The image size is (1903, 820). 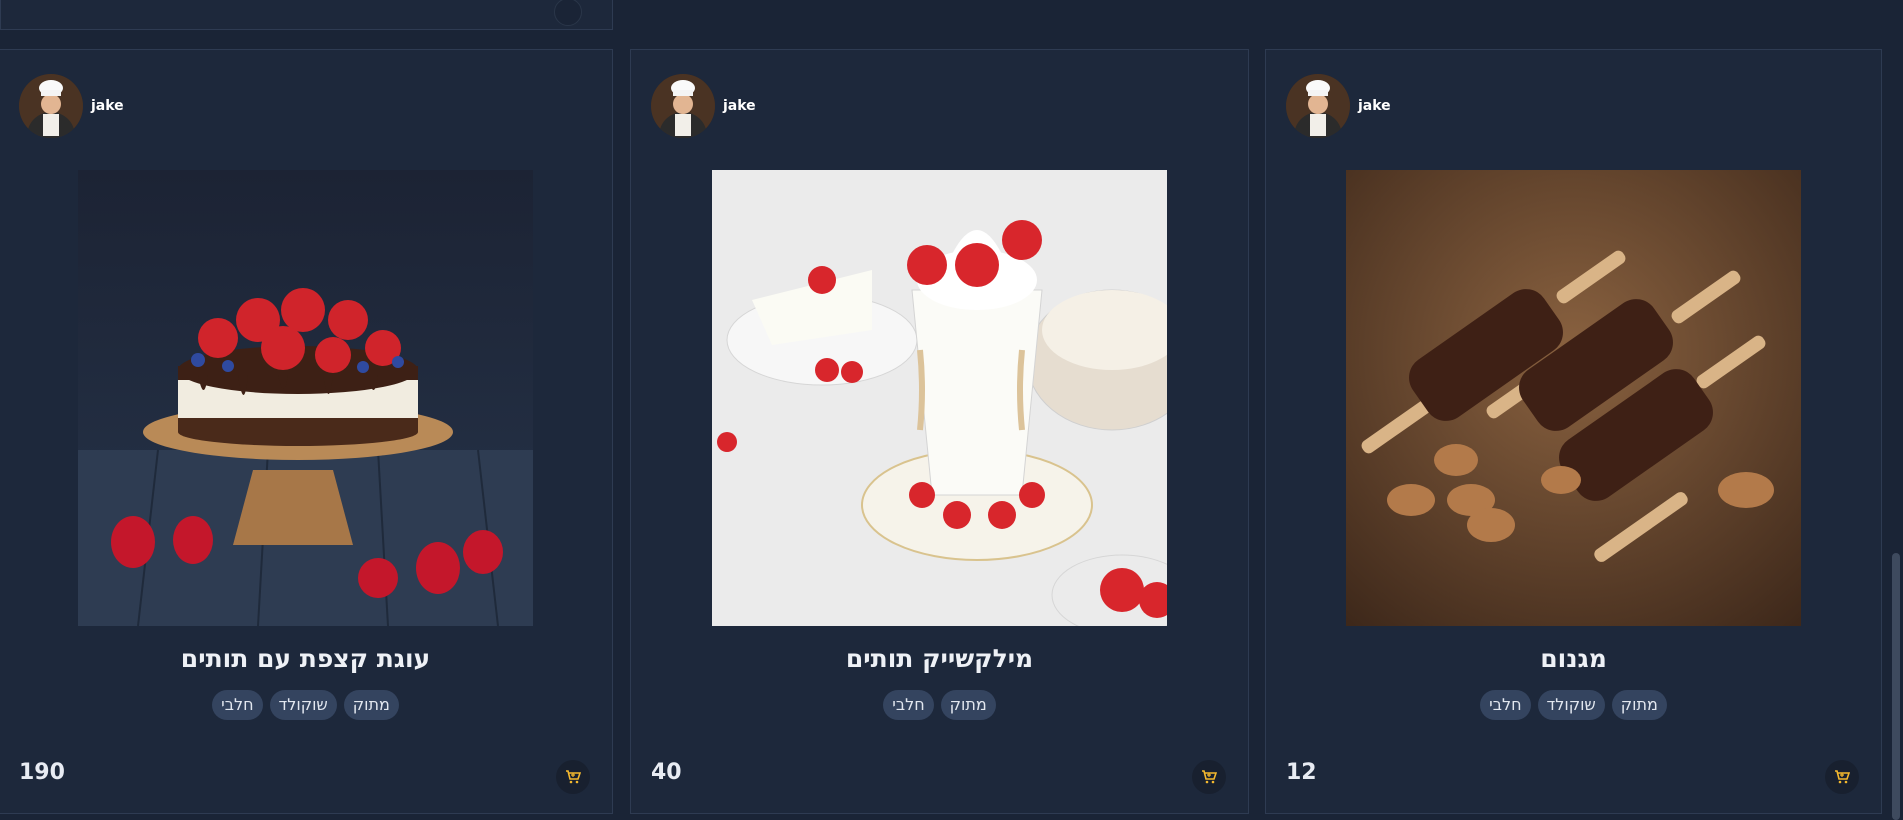 I want to click on page-scrollbar, so click(x=1896, y=410).